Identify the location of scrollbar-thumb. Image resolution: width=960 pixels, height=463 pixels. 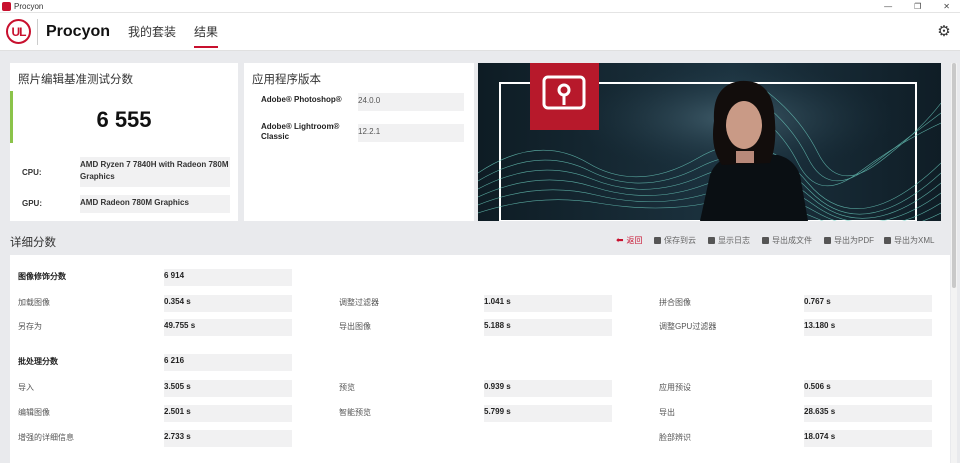
(954, 175).